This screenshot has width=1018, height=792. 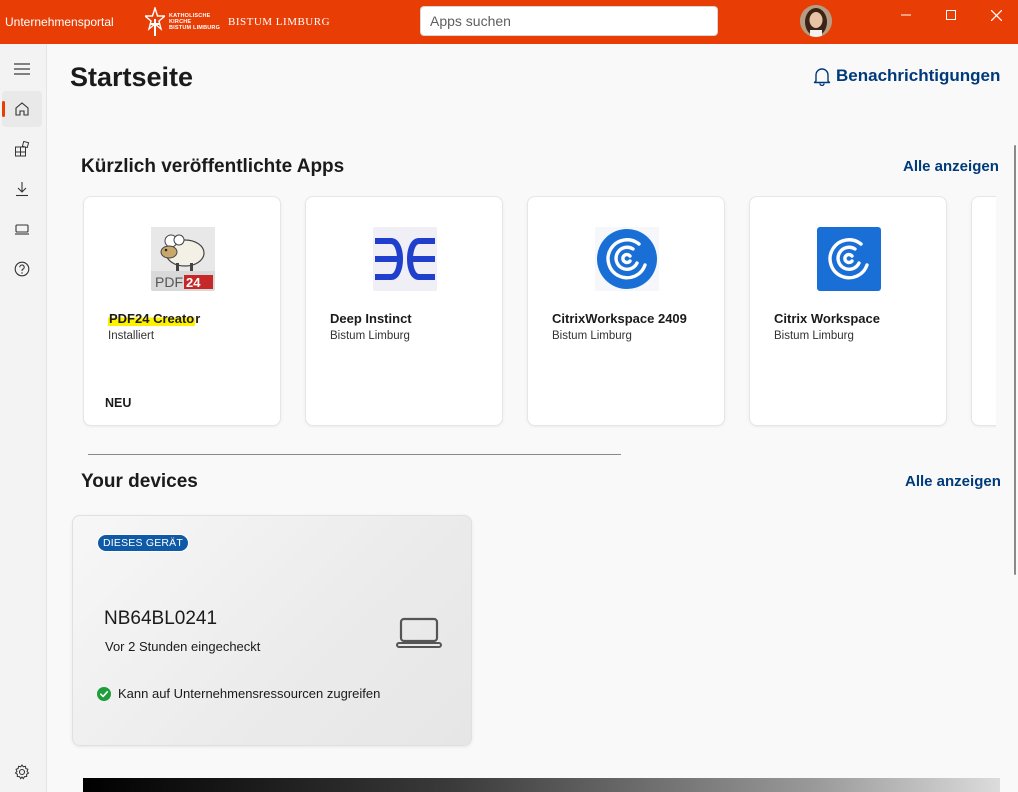 I want to click on nav-item-home, so click(x=22, y=109).